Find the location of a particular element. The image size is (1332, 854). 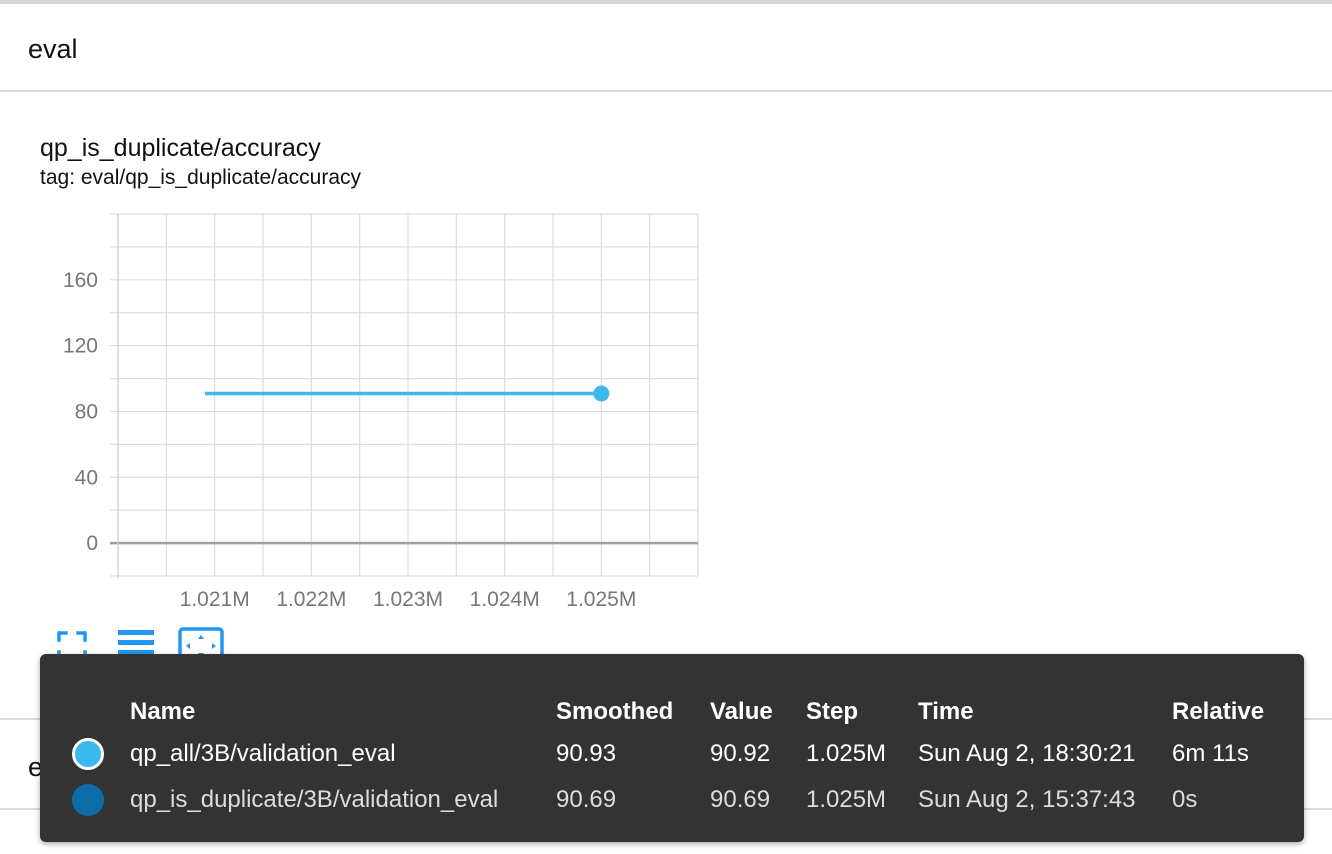

row-name: qp_all/3B/validation_eval is located at coordinates (263, 753).